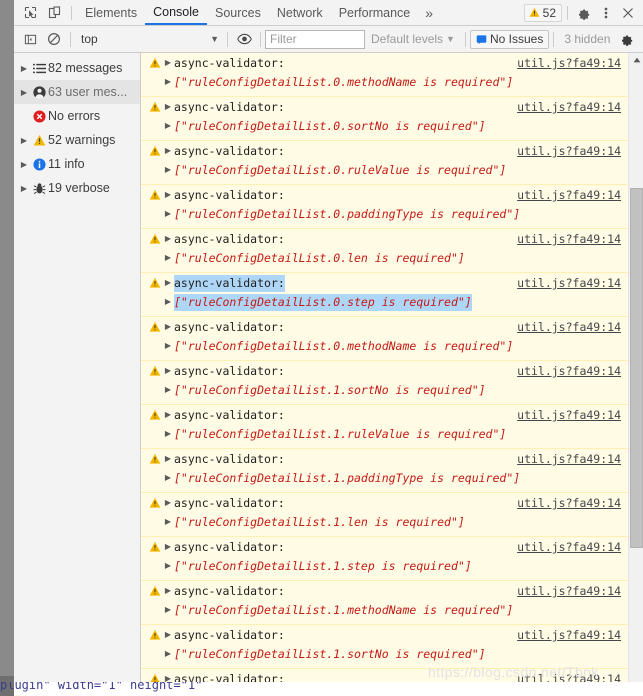  I want to click on log-levels-select: Default levels ▼, so click(413, 39).